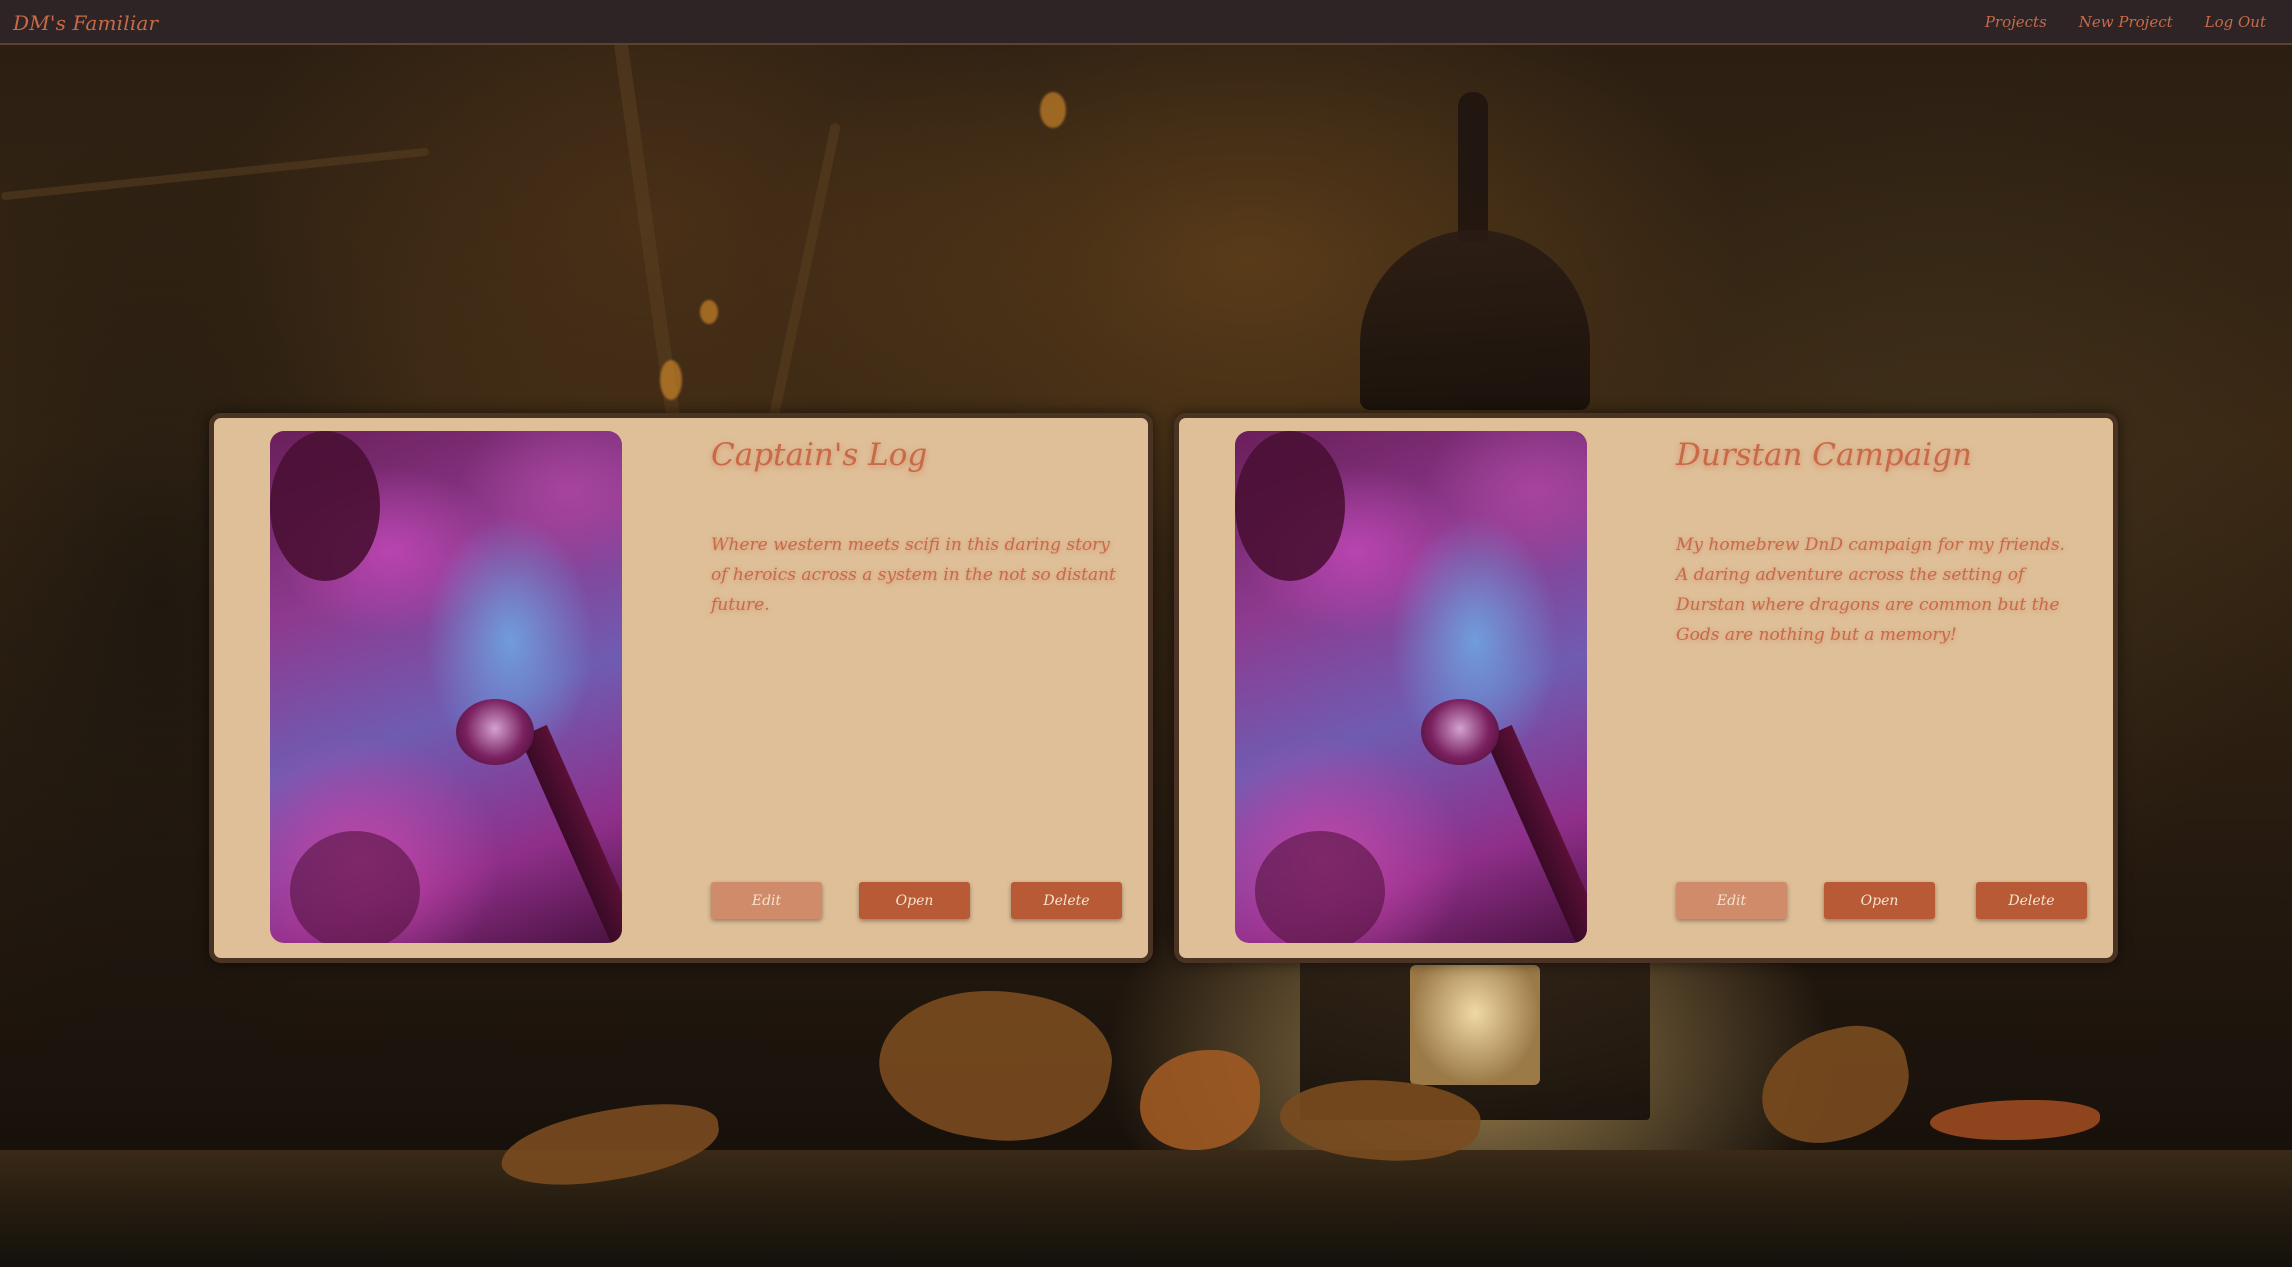 The image size is (2292, 1267). I want to click on nav-link-new-project: New Project, so click(2126, 22).